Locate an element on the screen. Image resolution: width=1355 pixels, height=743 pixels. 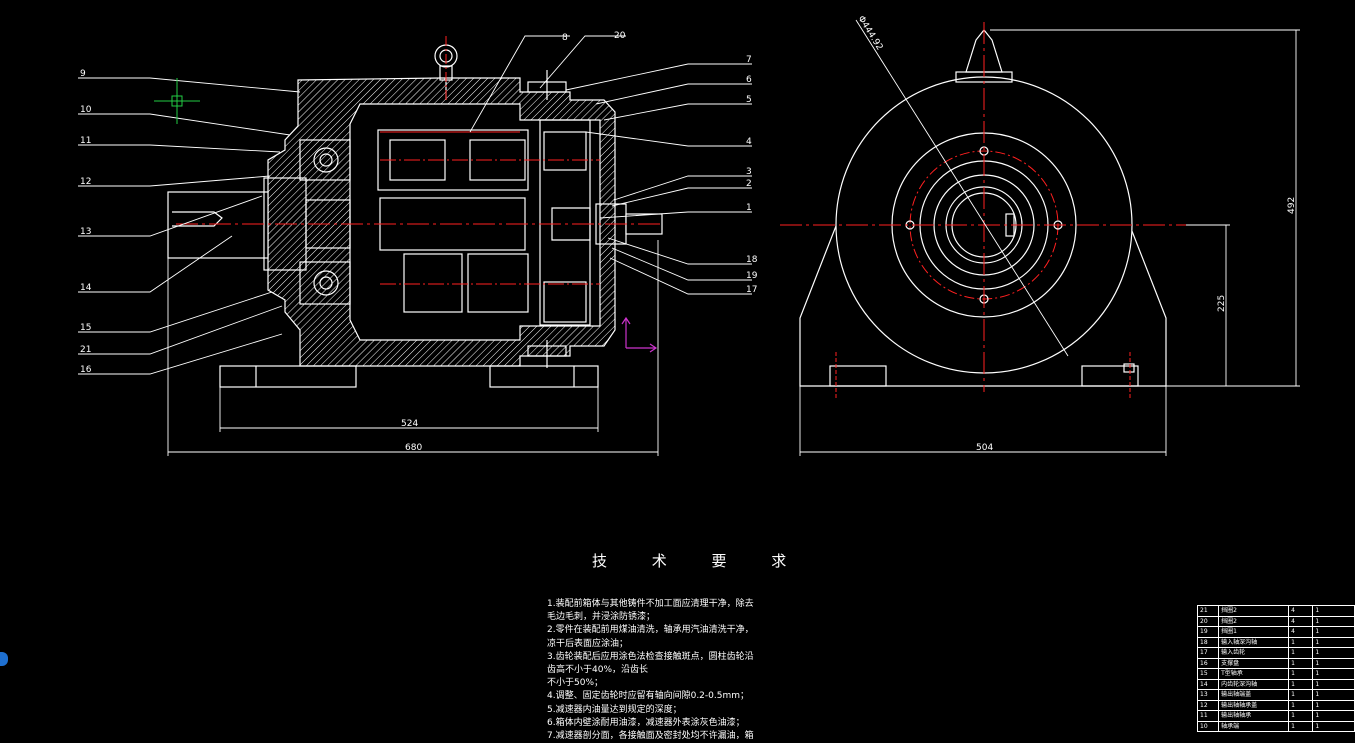
dimension-diameter: Φ444.92 is located at coordinates (869, 33).